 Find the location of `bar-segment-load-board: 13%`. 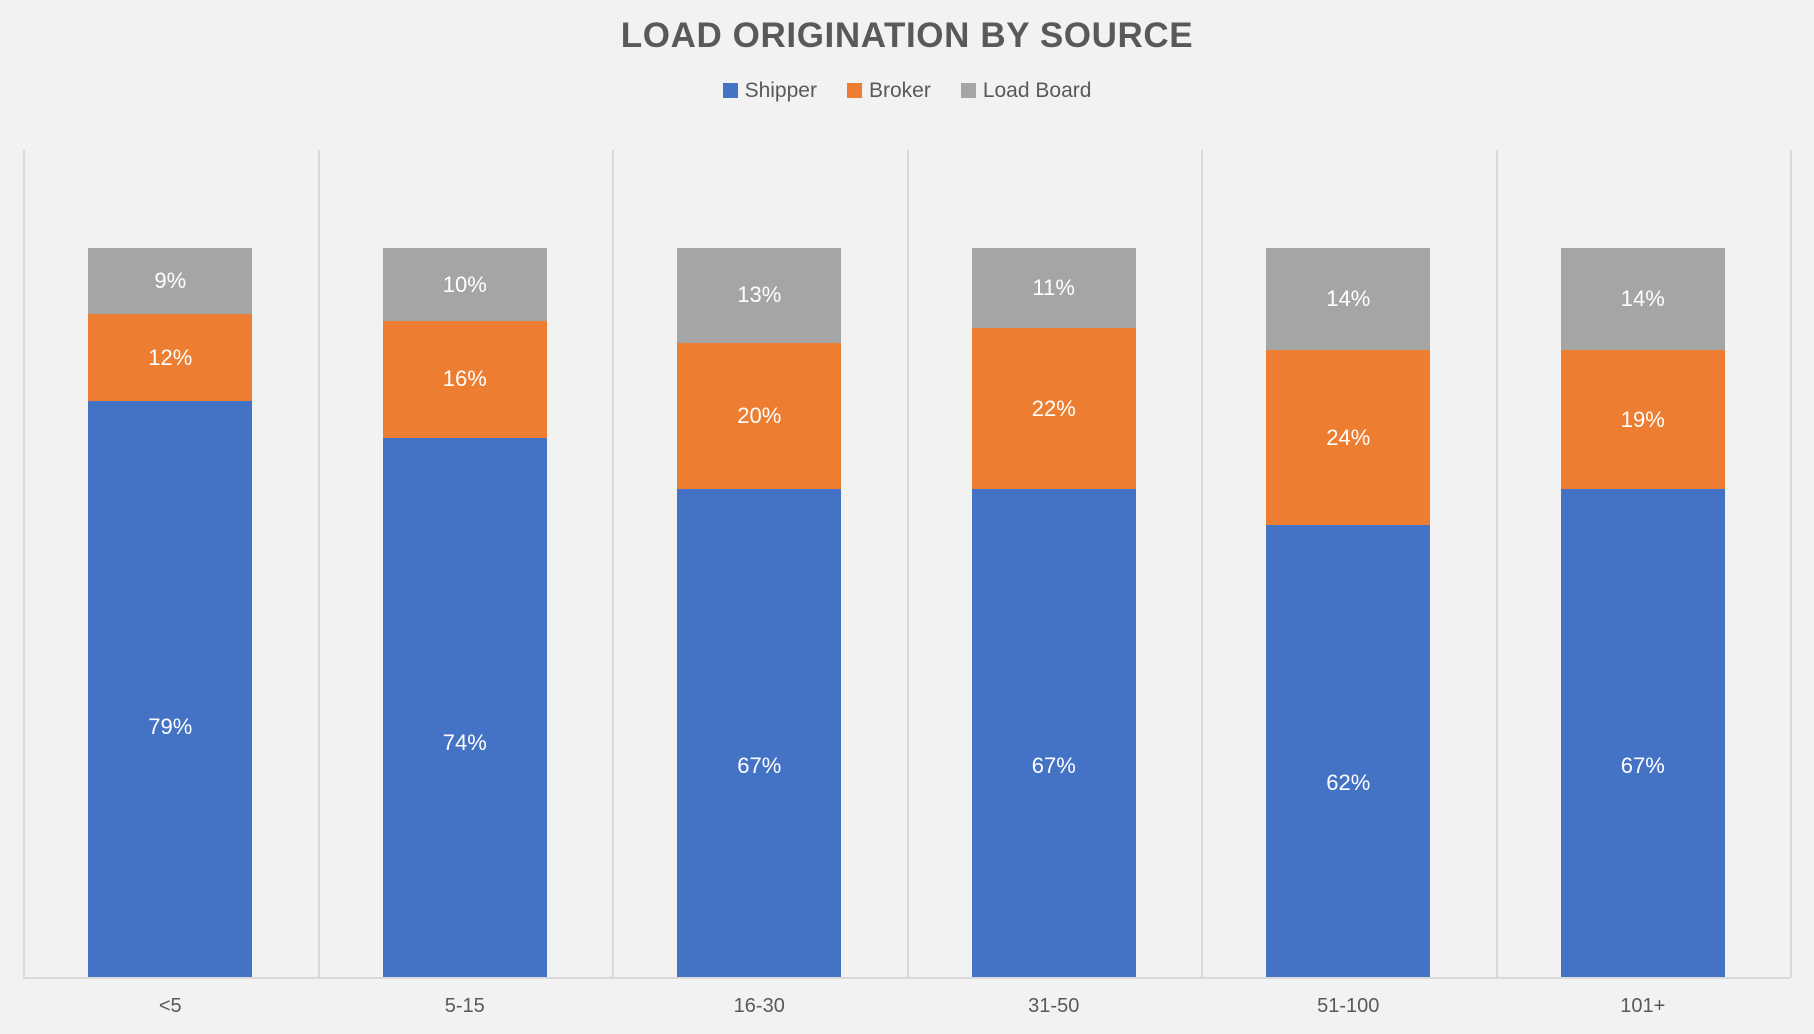

bar-segment-load-board: 13% is located at coordinates (759, 295).